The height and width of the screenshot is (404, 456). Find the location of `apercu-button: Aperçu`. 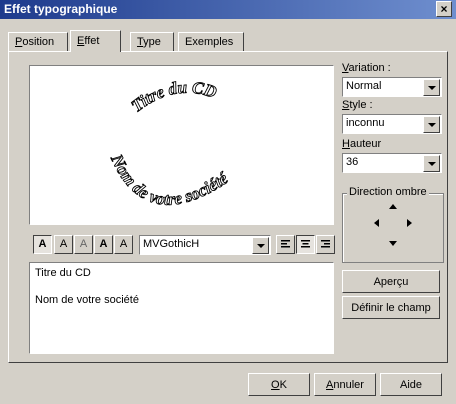

apercu-button: Aperçu is located at coordinates (391, 281).